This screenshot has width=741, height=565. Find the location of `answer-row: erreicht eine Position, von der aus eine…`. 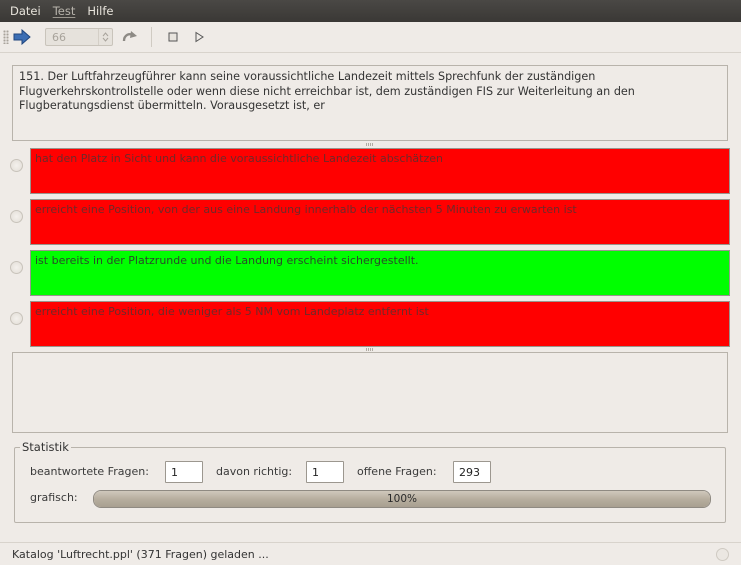

answer-row: erreicht eine Position, von der aus eine… is located at coordinates (370, 222).